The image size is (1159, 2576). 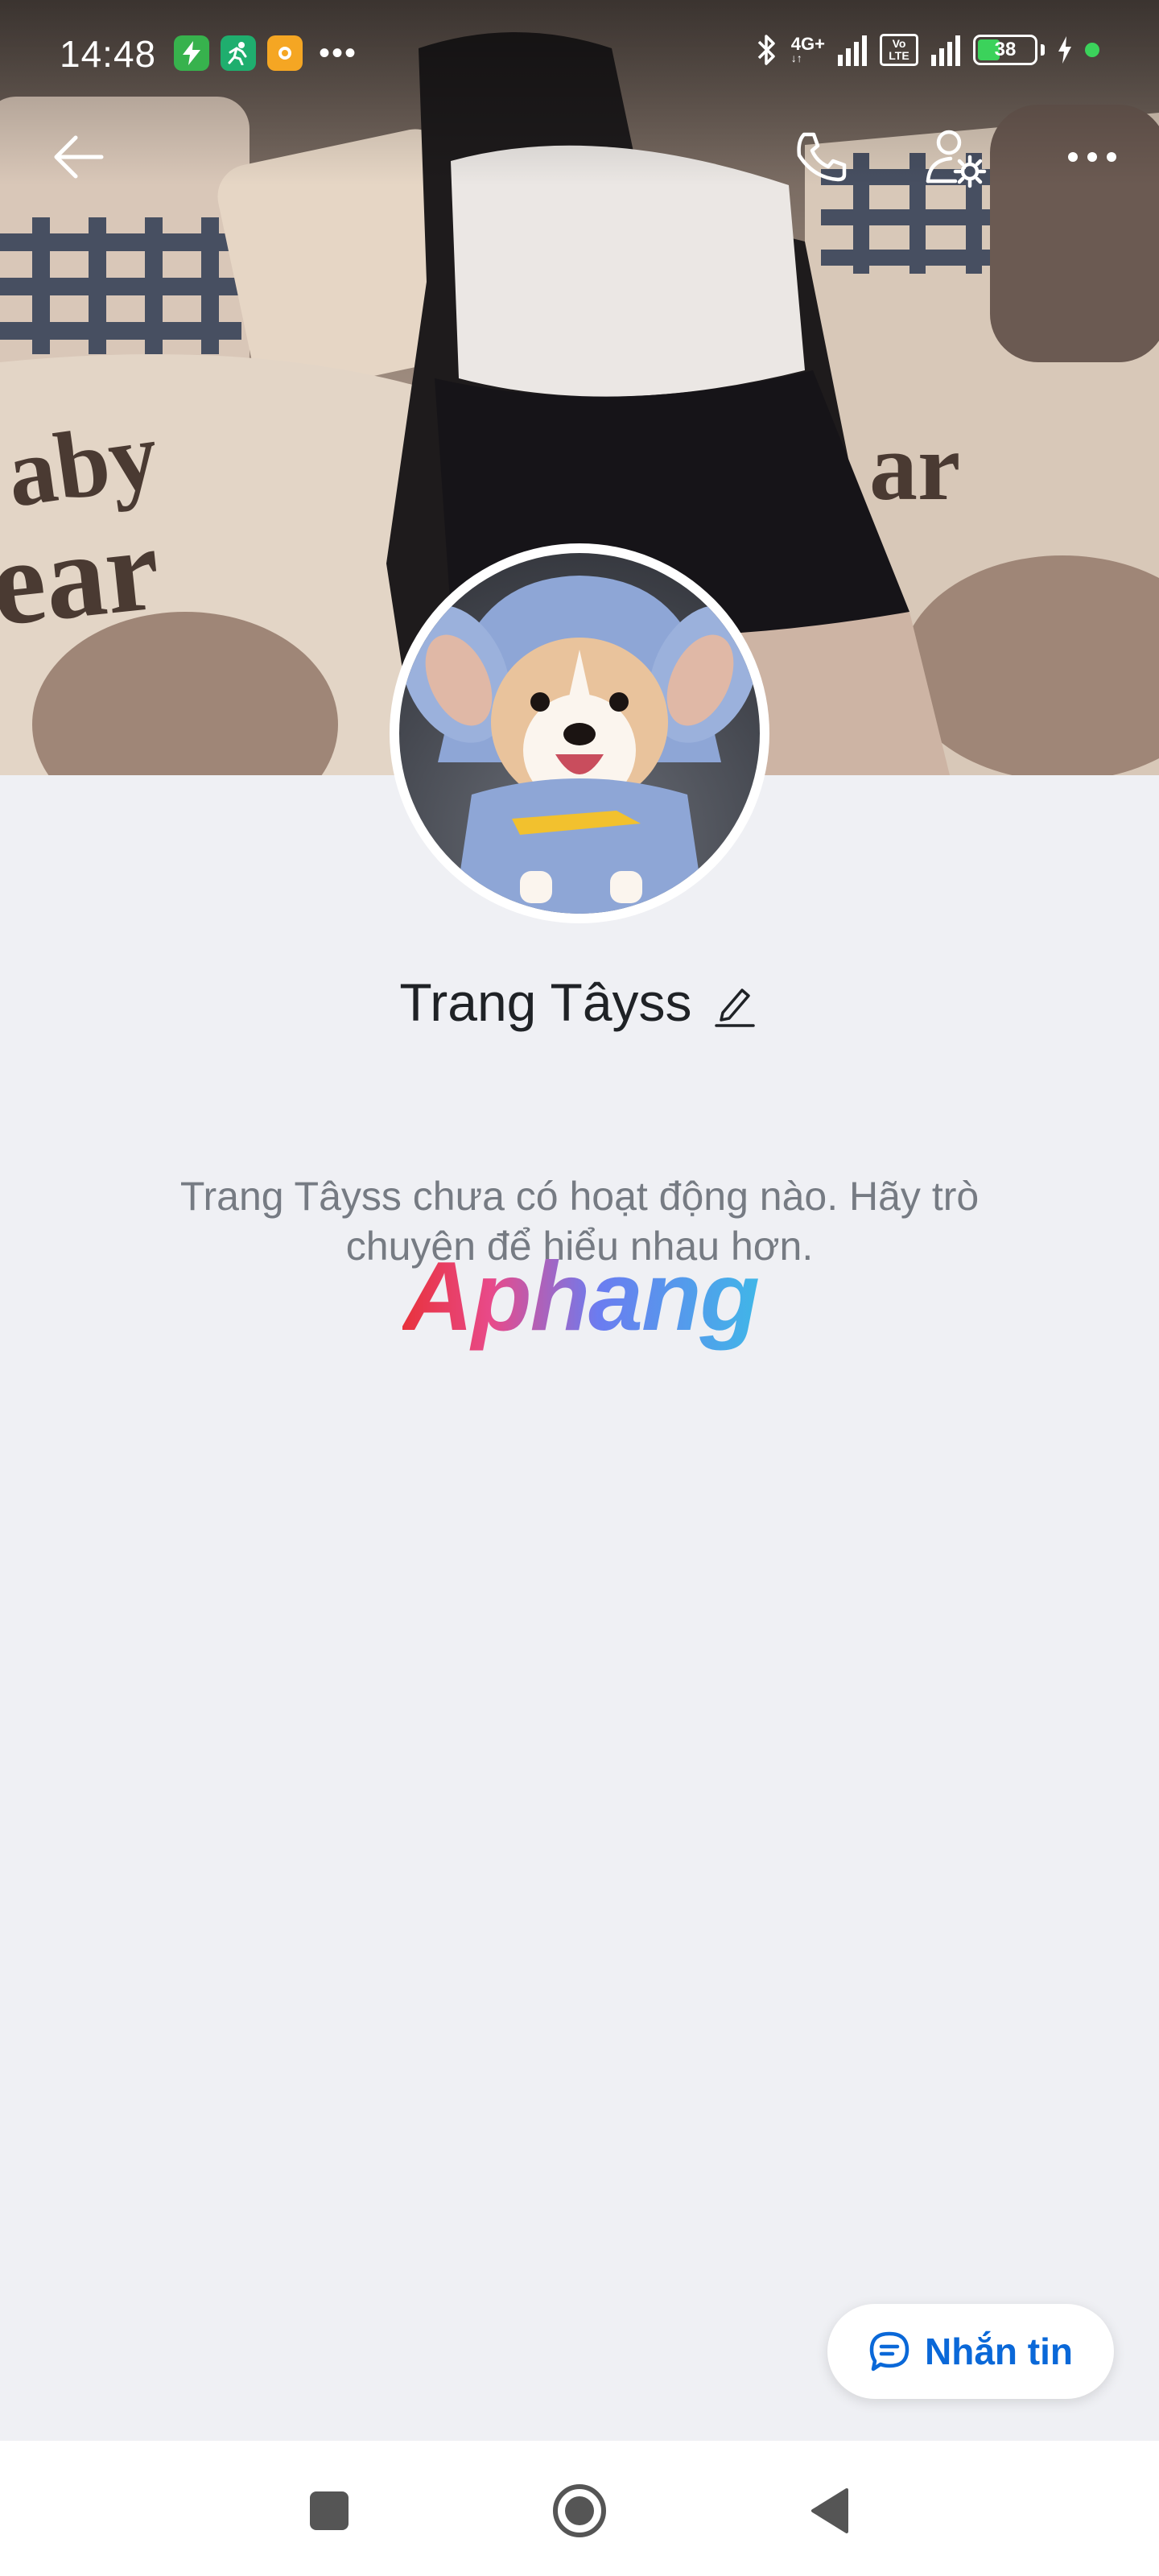 I want to click on back-button, so click(x=78, y=157).